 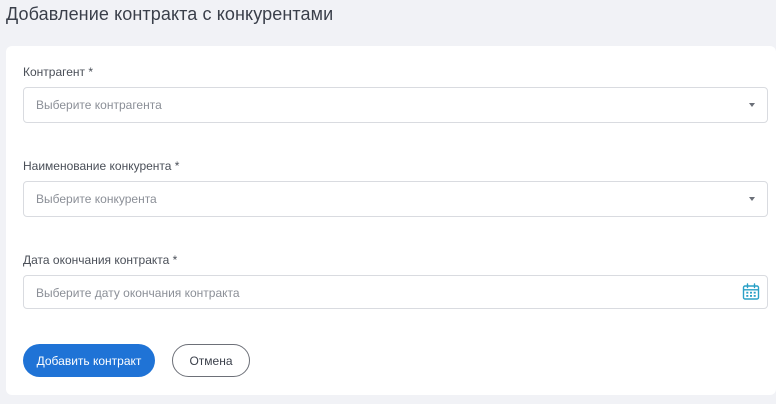 What do you see at coordinates (395, 199) in the screenshot?
I see `competitor-select: Выберите конкурента` at bounding box center [395, 199].